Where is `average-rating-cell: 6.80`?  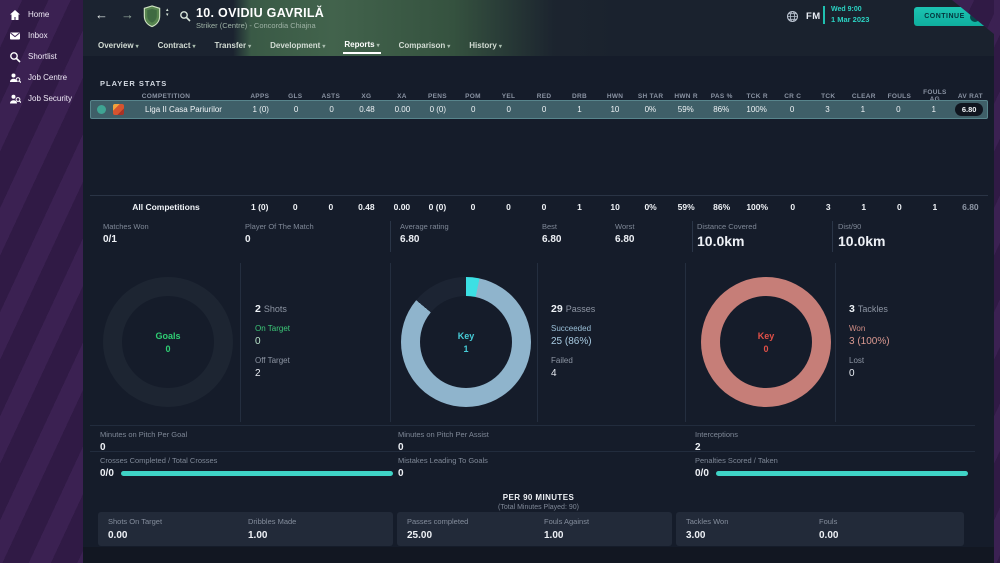
average-rating-cell: 6.80 is located at coordinates (968, 109).